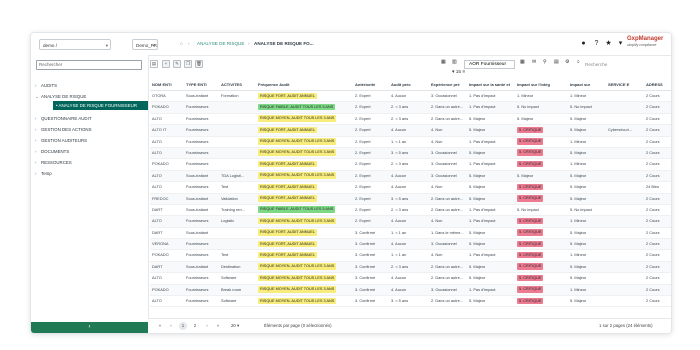 Image resolution: width=700 pixels, height=350 pixels. I want to click on previous-page-icon: ‹, so click(171, 326).